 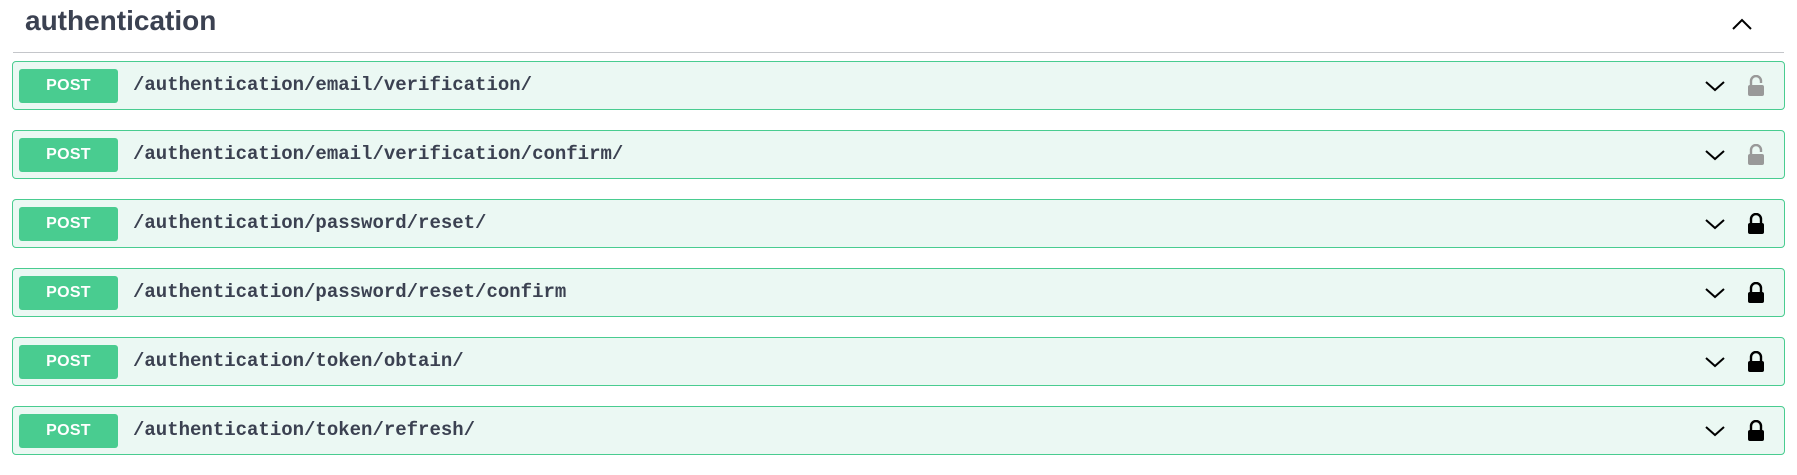 What do you see at coordinates (310, 223) in the screenshot?
I see `operation-path: /authentication/password/reset/` at bounding box center [310, 223].